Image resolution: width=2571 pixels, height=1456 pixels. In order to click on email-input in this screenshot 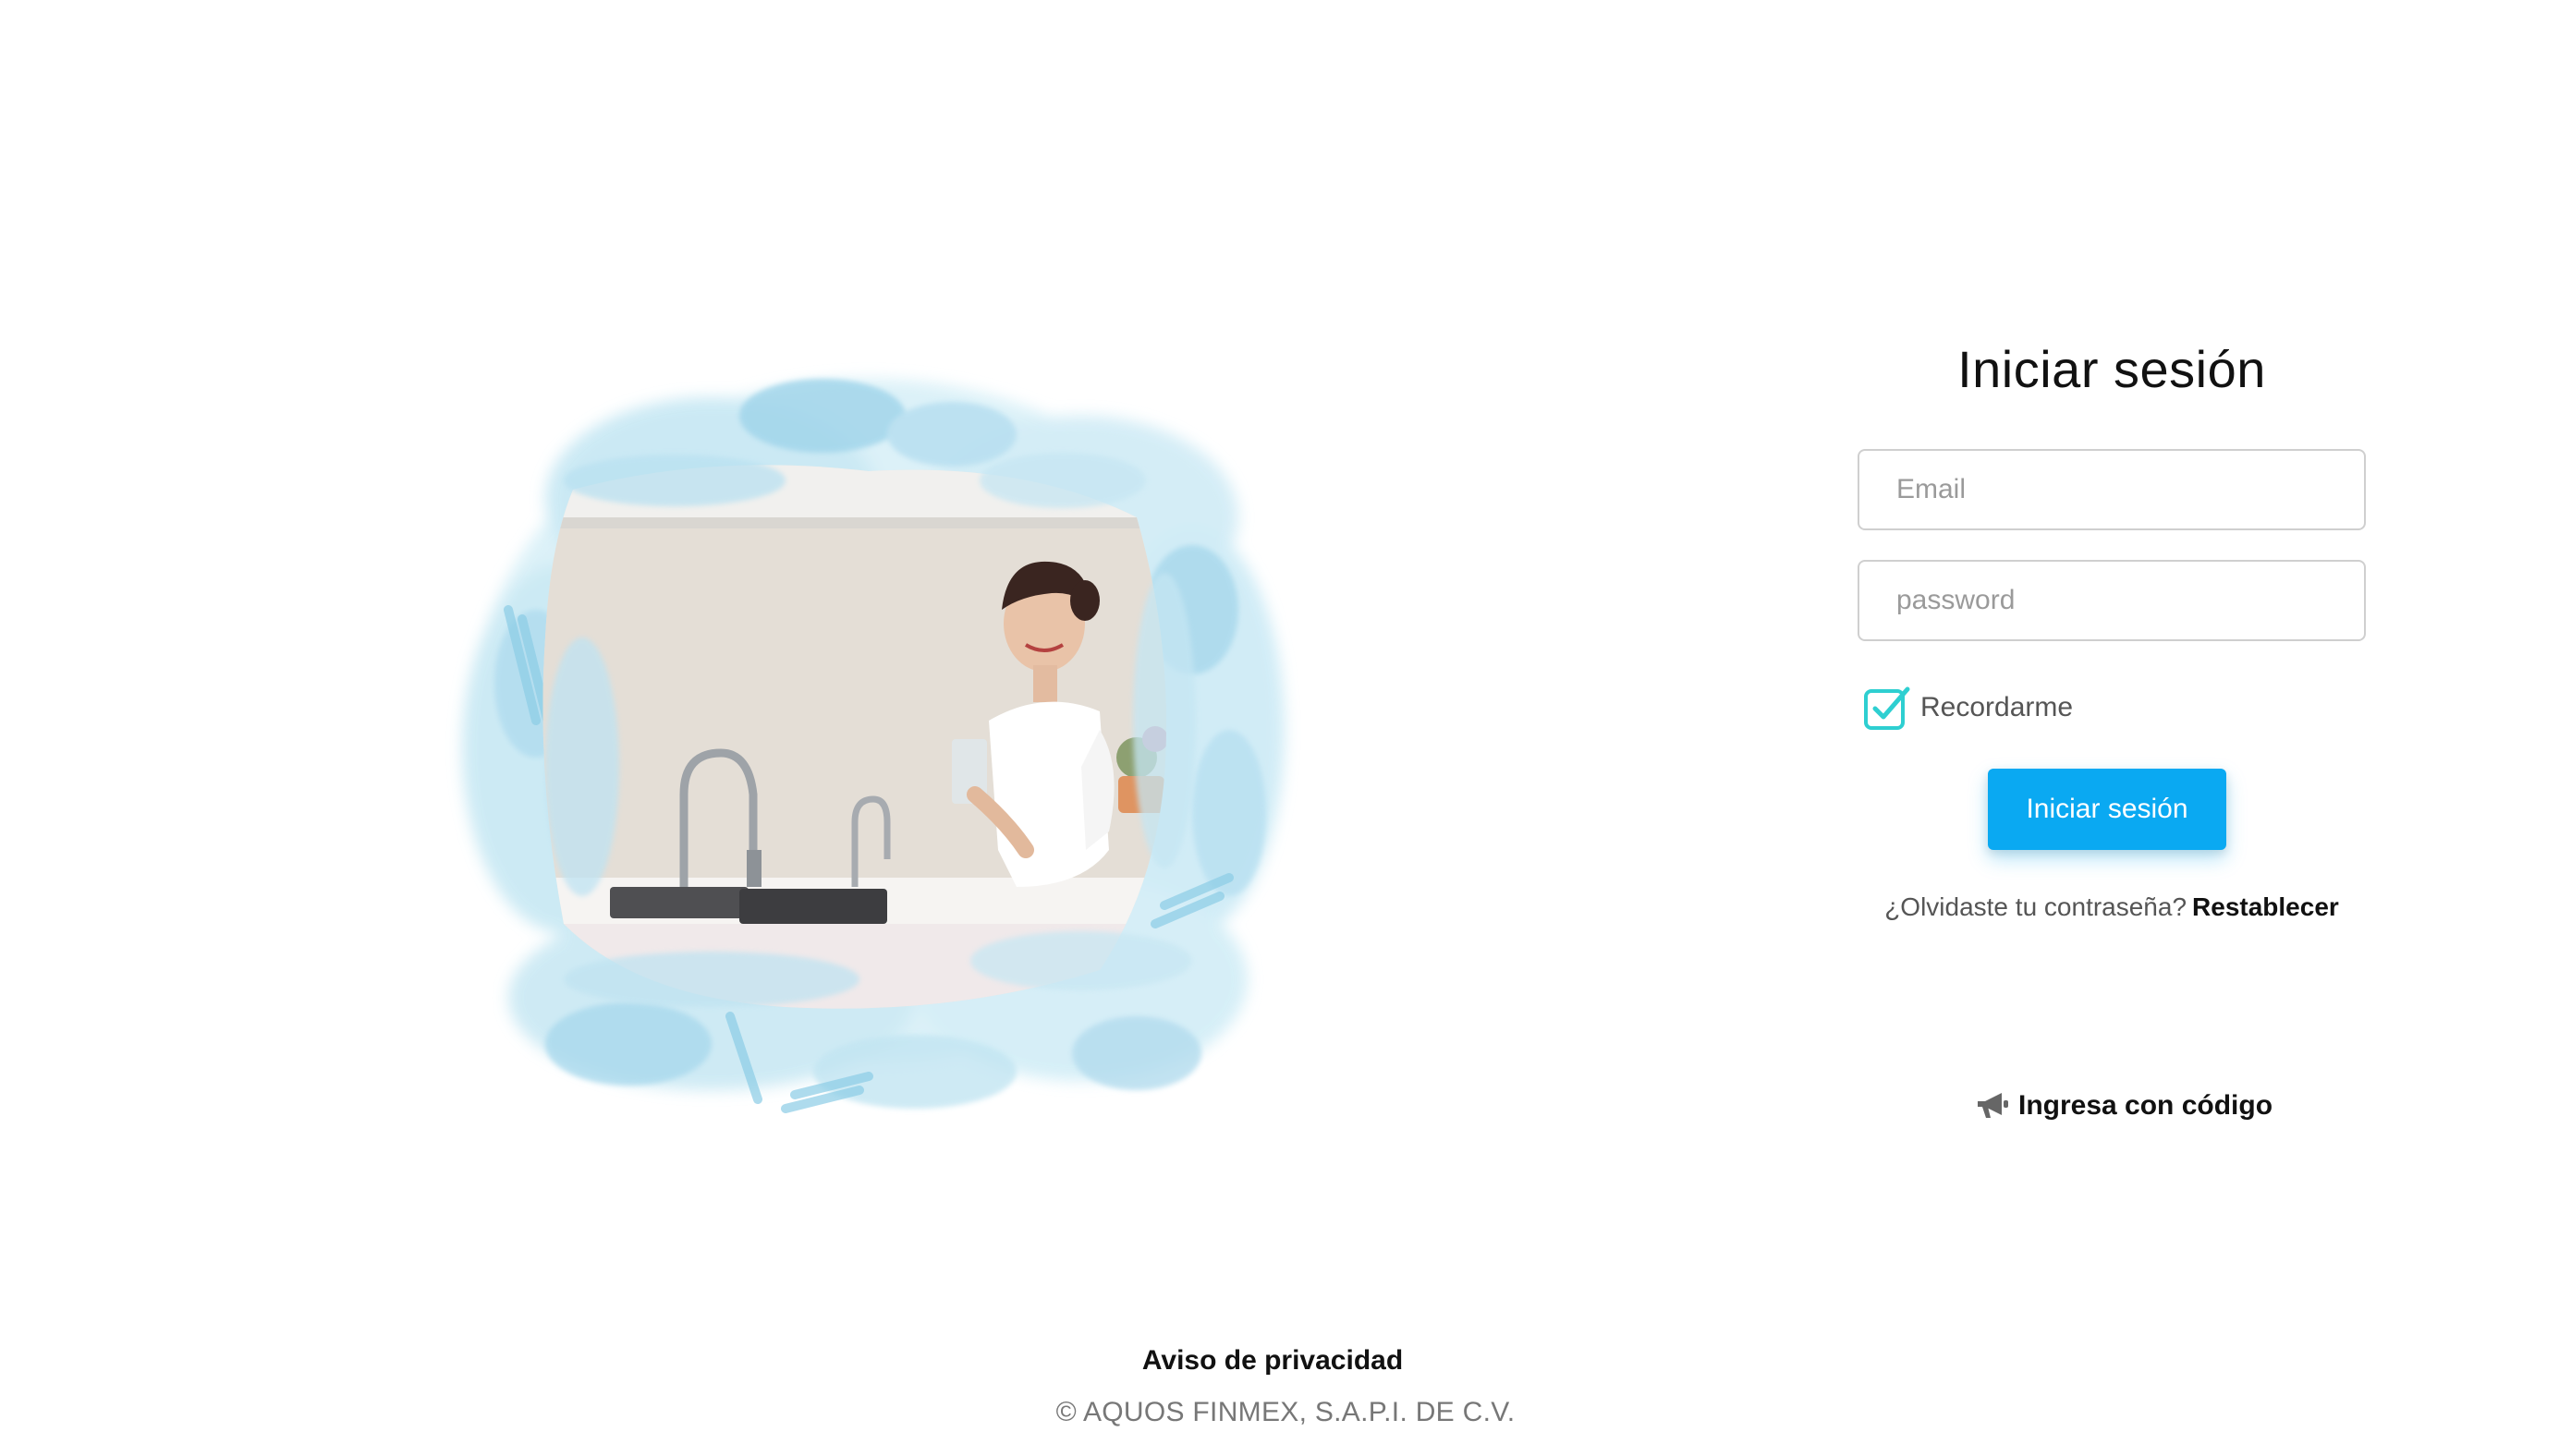, I will do `click(2112, 489)`.